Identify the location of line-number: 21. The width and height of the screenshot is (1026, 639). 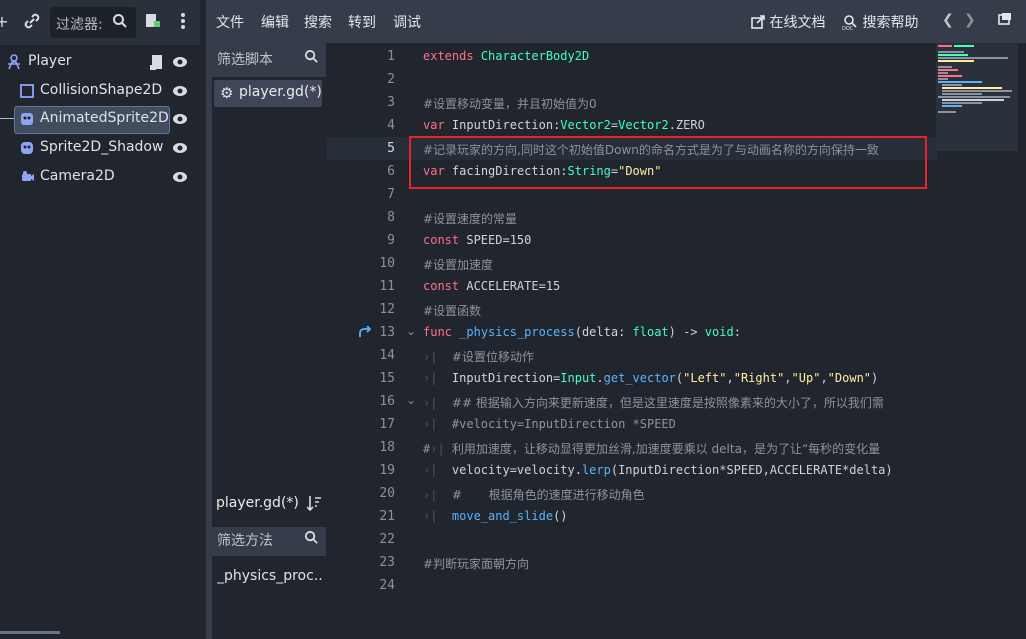
(387, 516).